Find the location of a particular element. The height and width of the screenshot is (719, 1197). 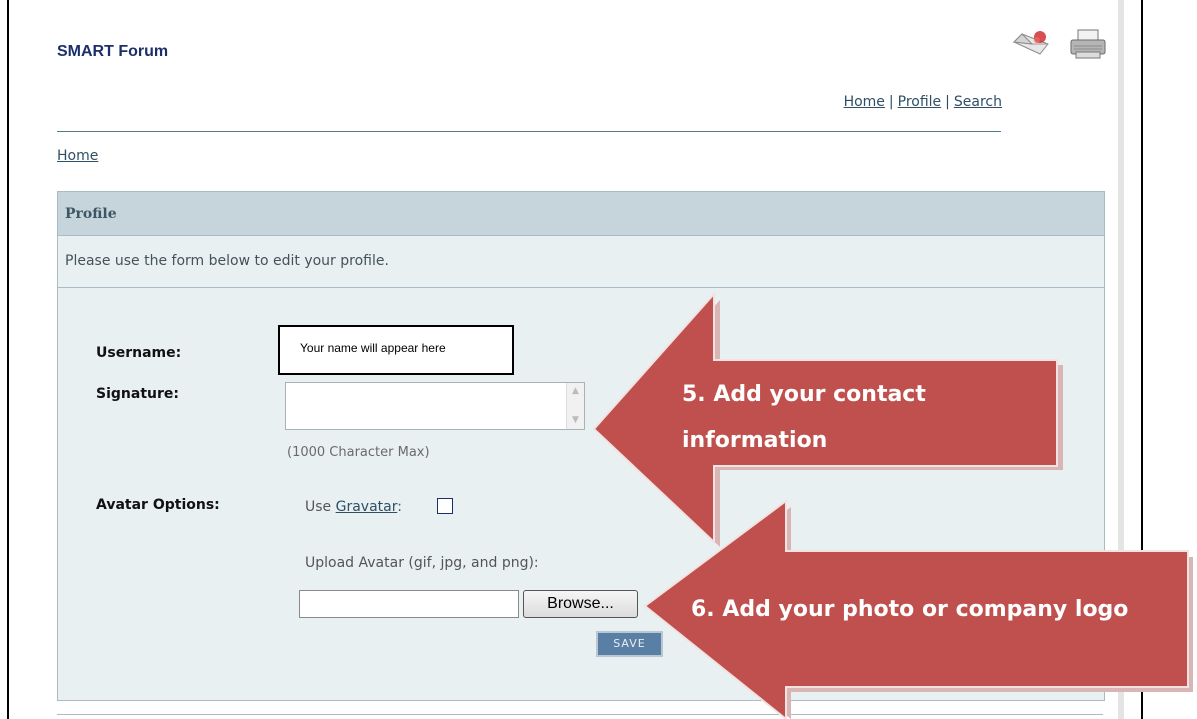

callout-5-line1: 5. Add your contact is located at coordinates (804, 394).